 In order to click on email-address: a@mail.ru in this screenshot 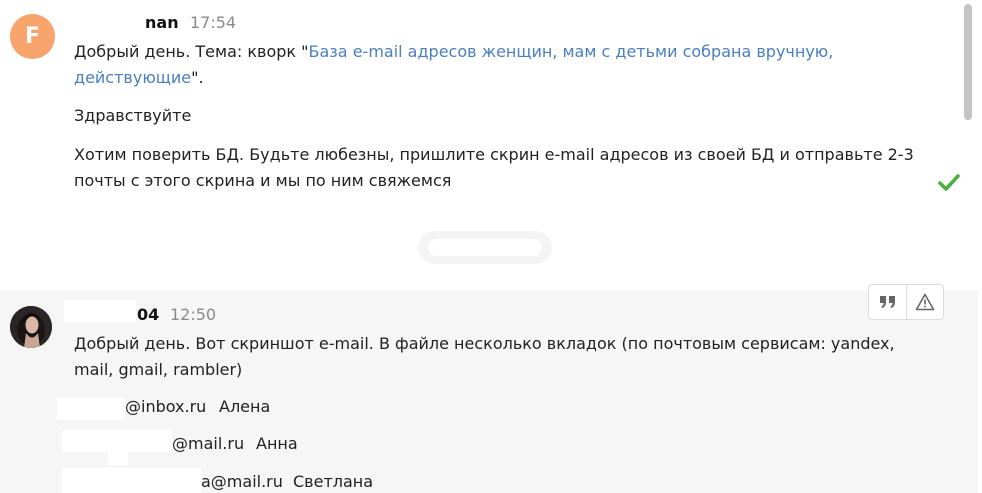, I will do `click(242, 481)`.